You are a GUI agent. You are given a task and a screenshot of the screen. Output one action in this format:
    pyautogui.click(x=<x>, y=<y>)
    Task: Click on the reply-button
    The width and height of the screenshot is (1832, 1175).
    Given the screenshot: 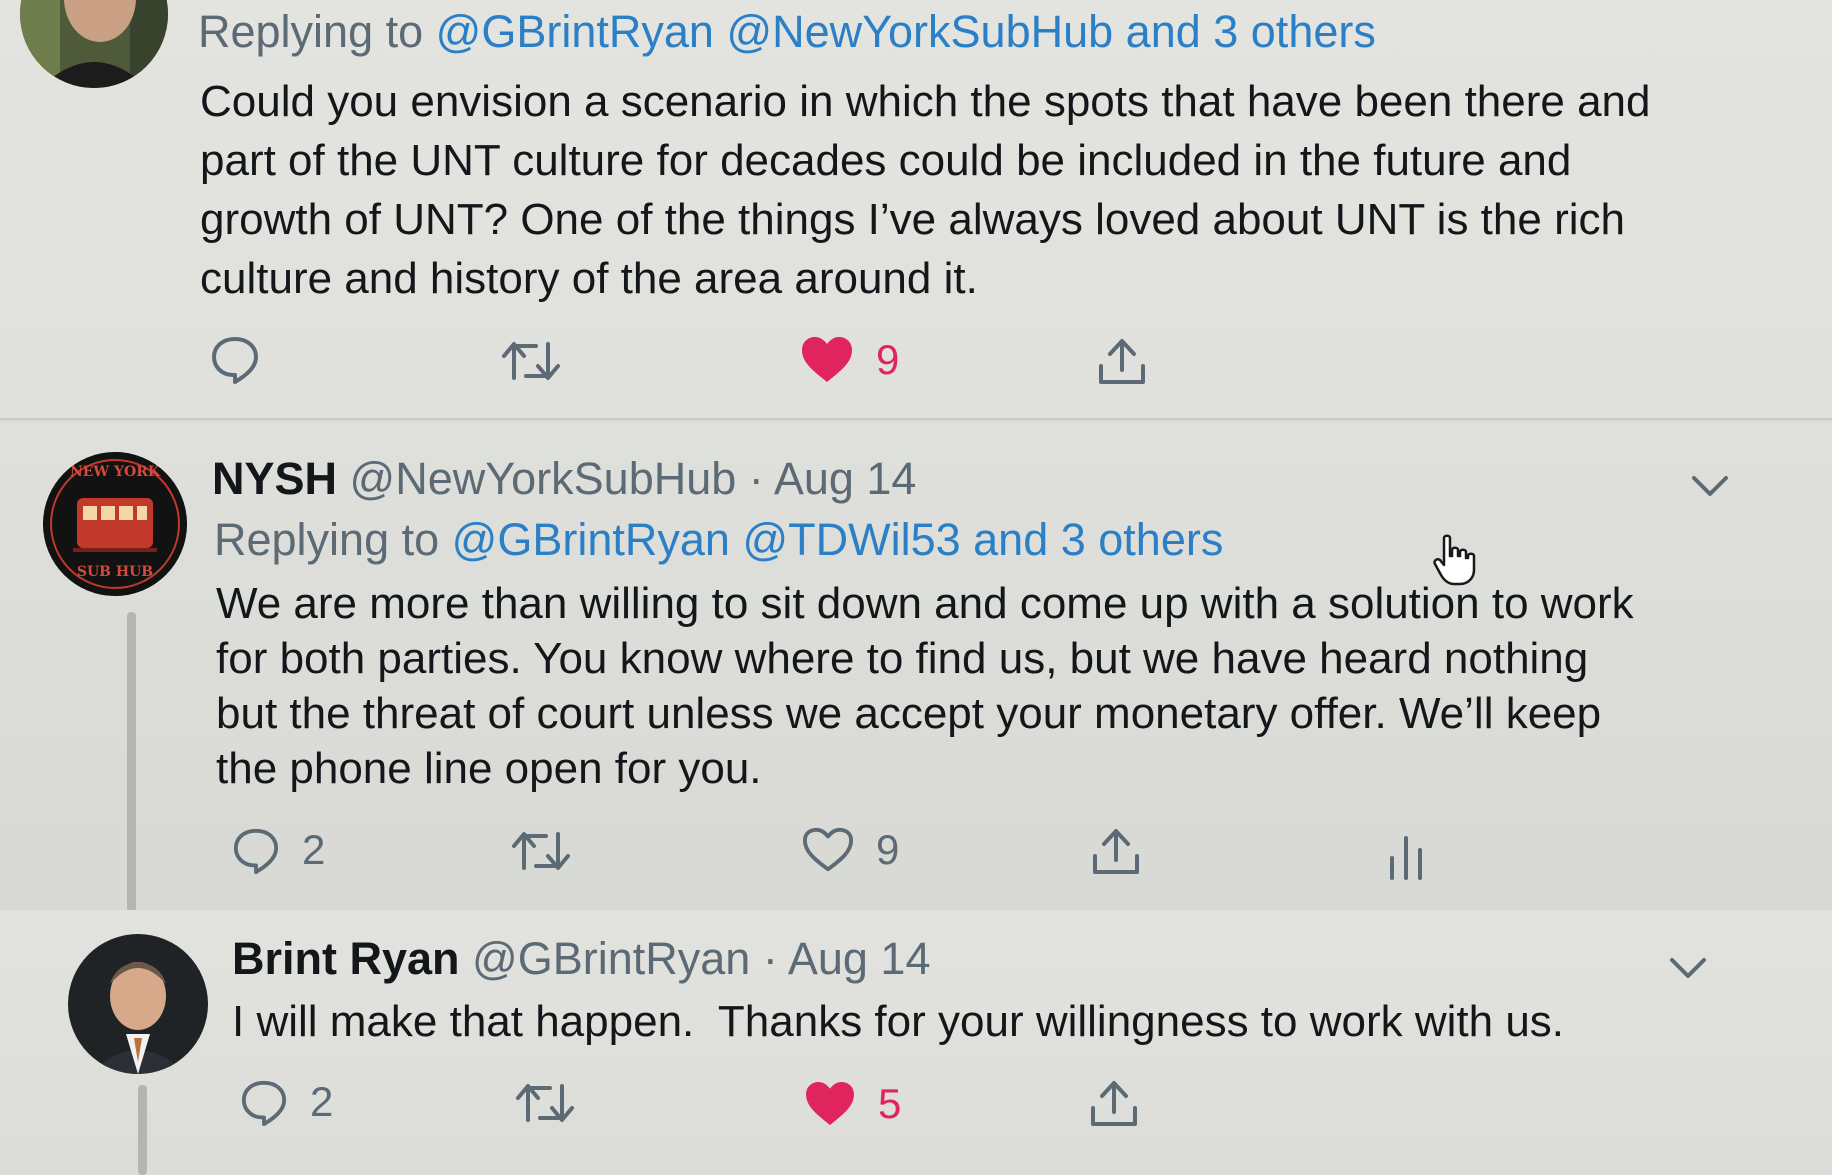 What is the action you would take?
    pyautogui.click(x=235, y=359)
    